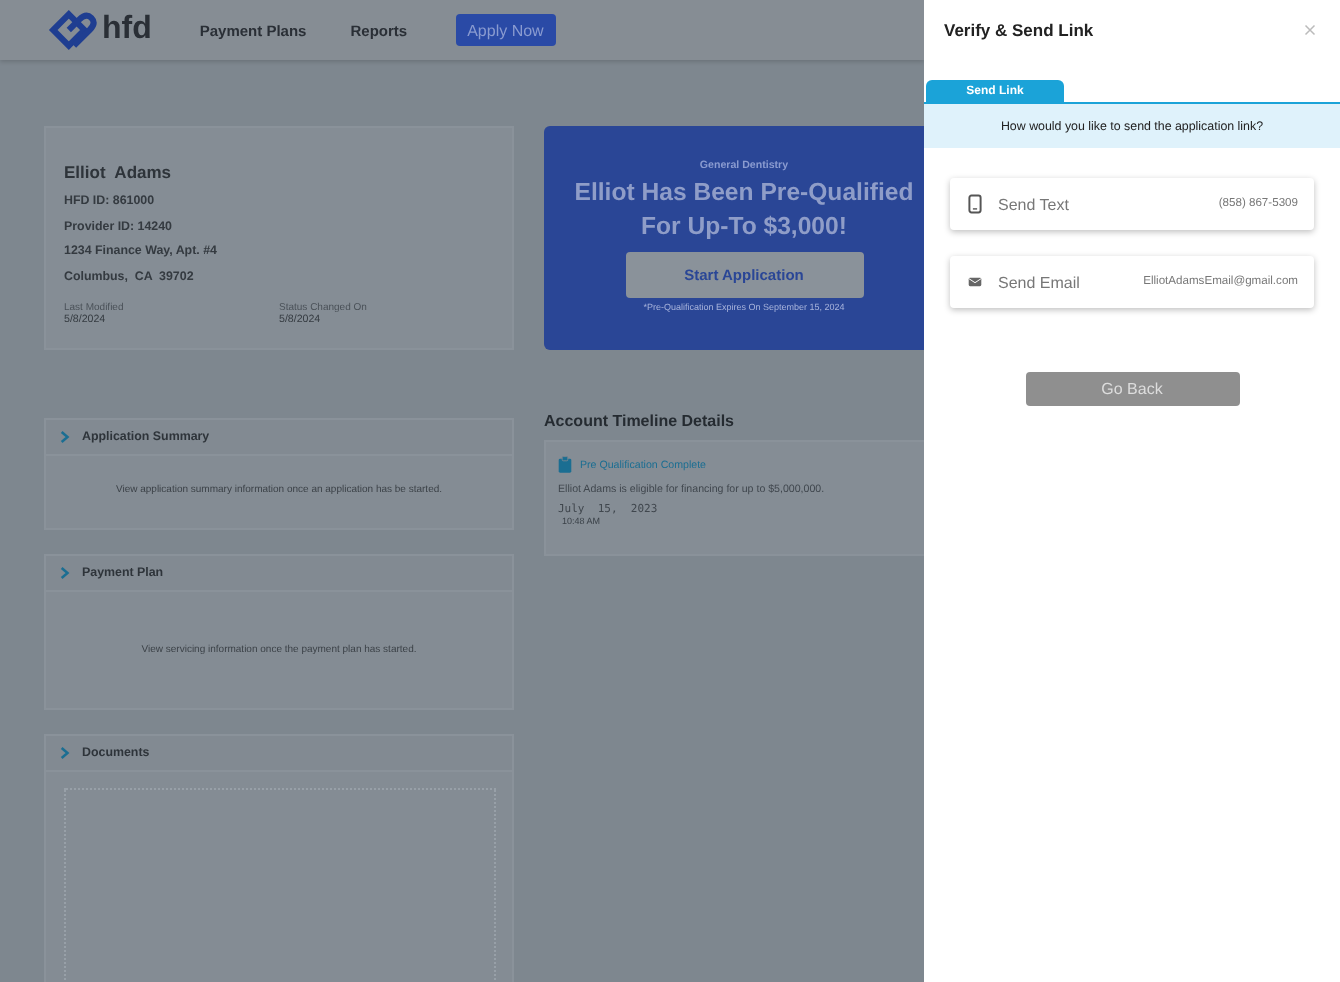 Image resolution: width=1340 pixels, height=982 pixels. What do you see at coordinates (744, 193) in the screenshot?
I see `promo-headline: Elliot Has Been Pre-Qualified` at bounding box center [744, 193].